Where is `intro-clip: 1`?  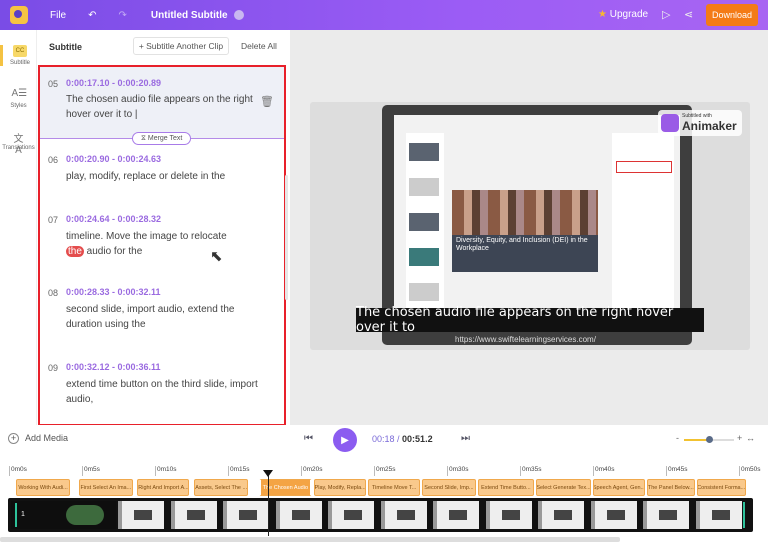 intro-clip: 1 is located at coordinates (63, 515).